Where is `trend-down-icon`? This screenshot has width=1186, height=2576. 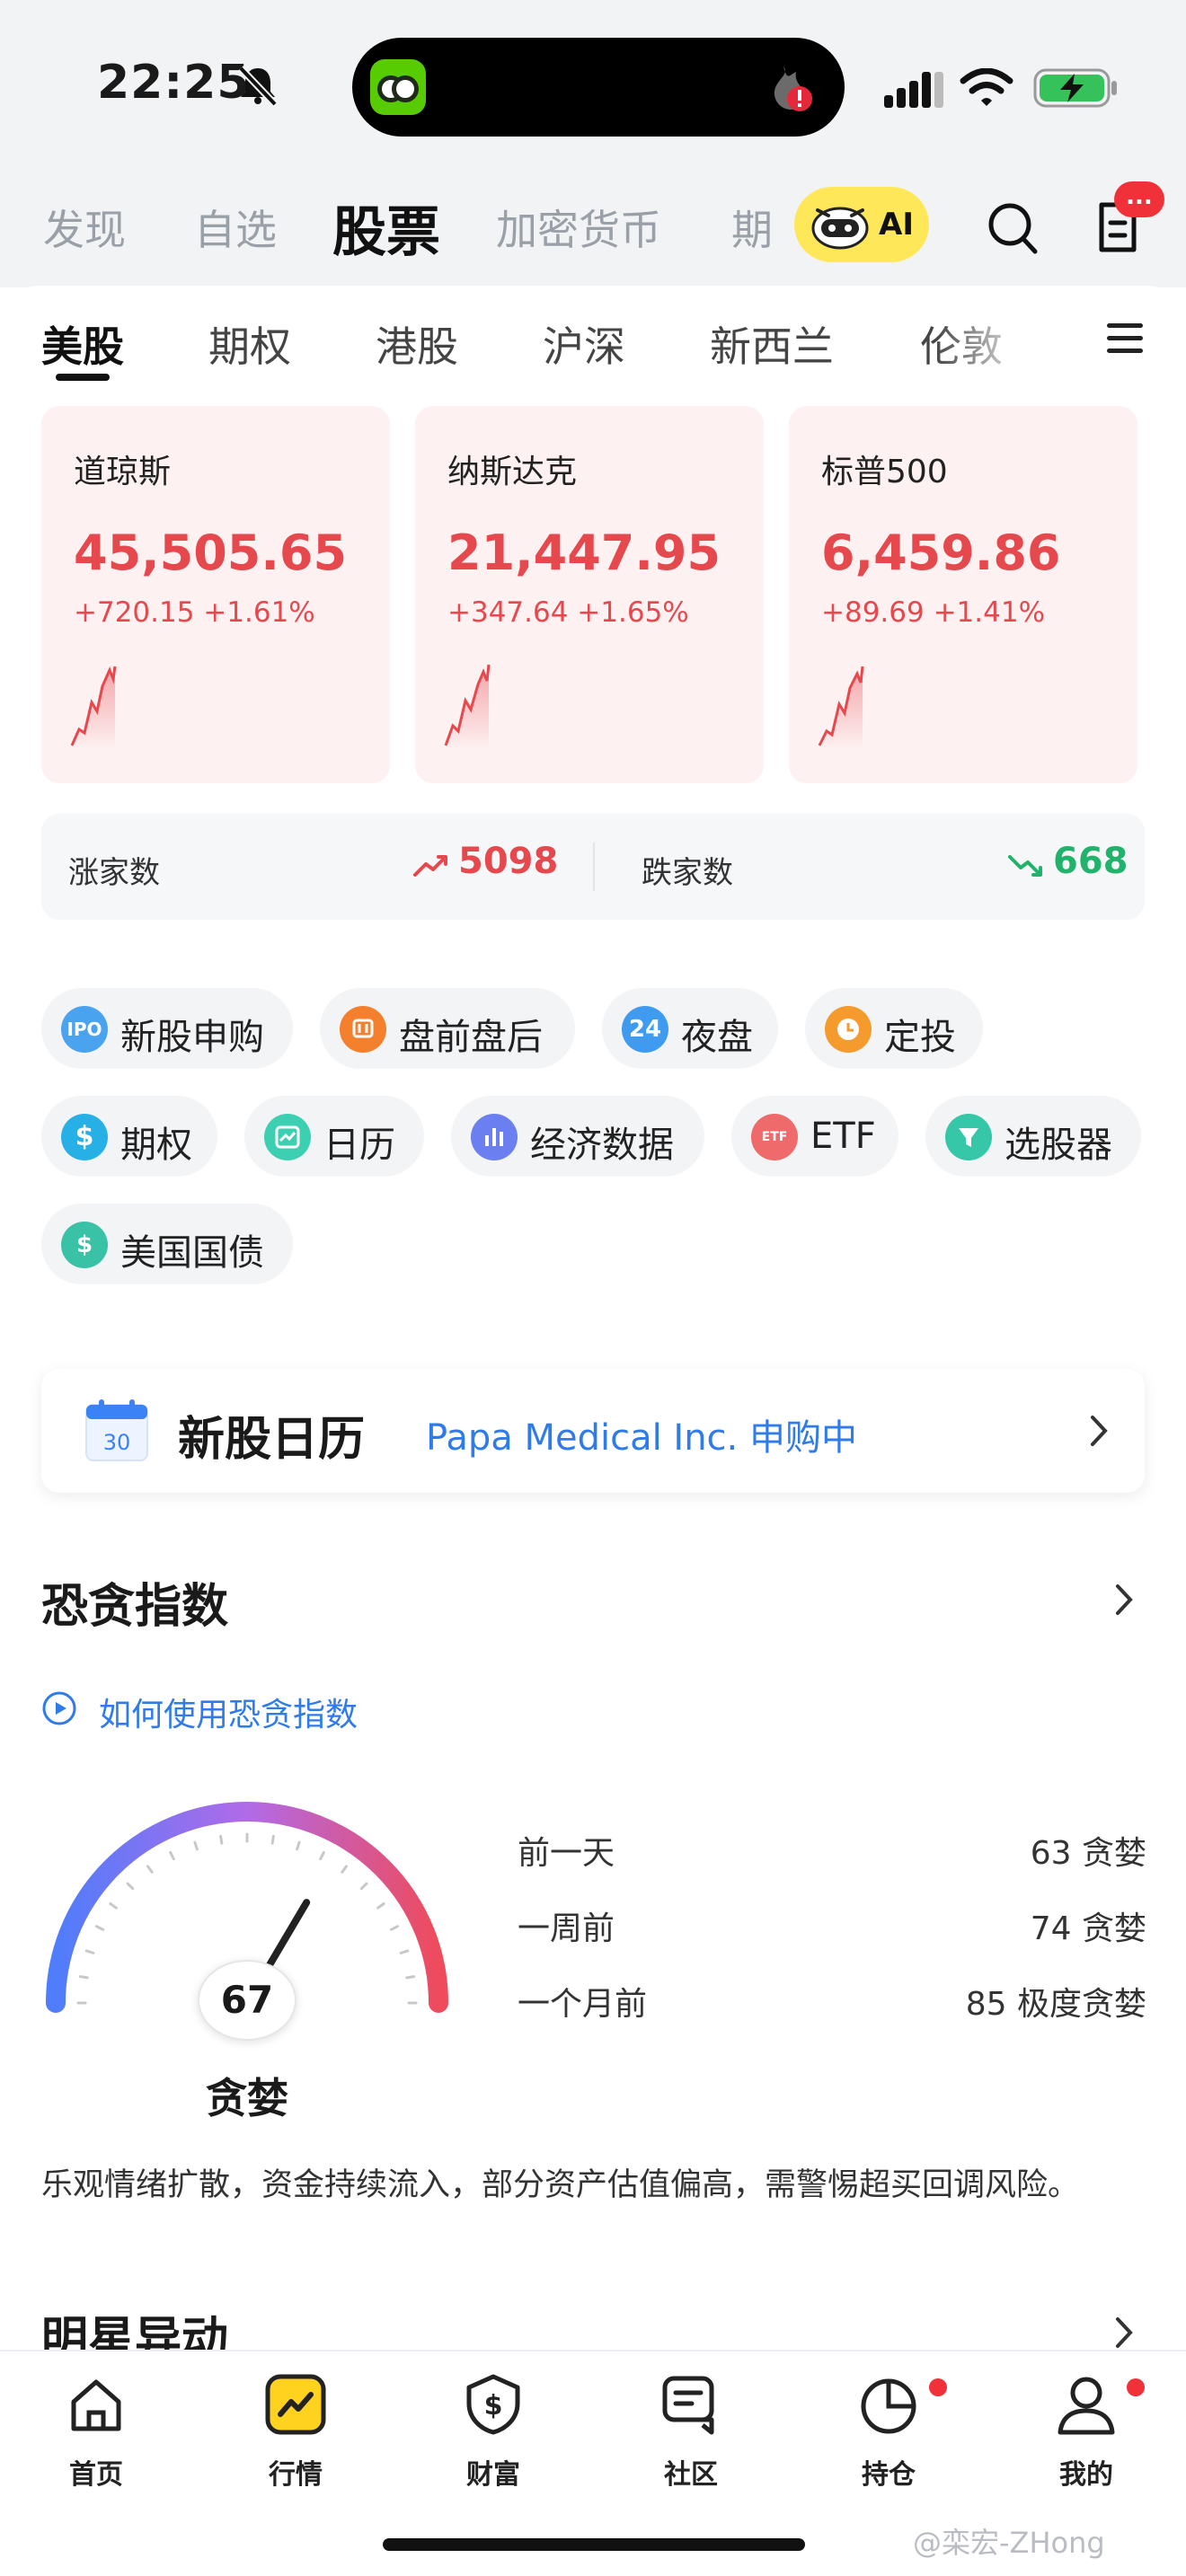
trend-down-icon is located at coordinates (1025, 866).